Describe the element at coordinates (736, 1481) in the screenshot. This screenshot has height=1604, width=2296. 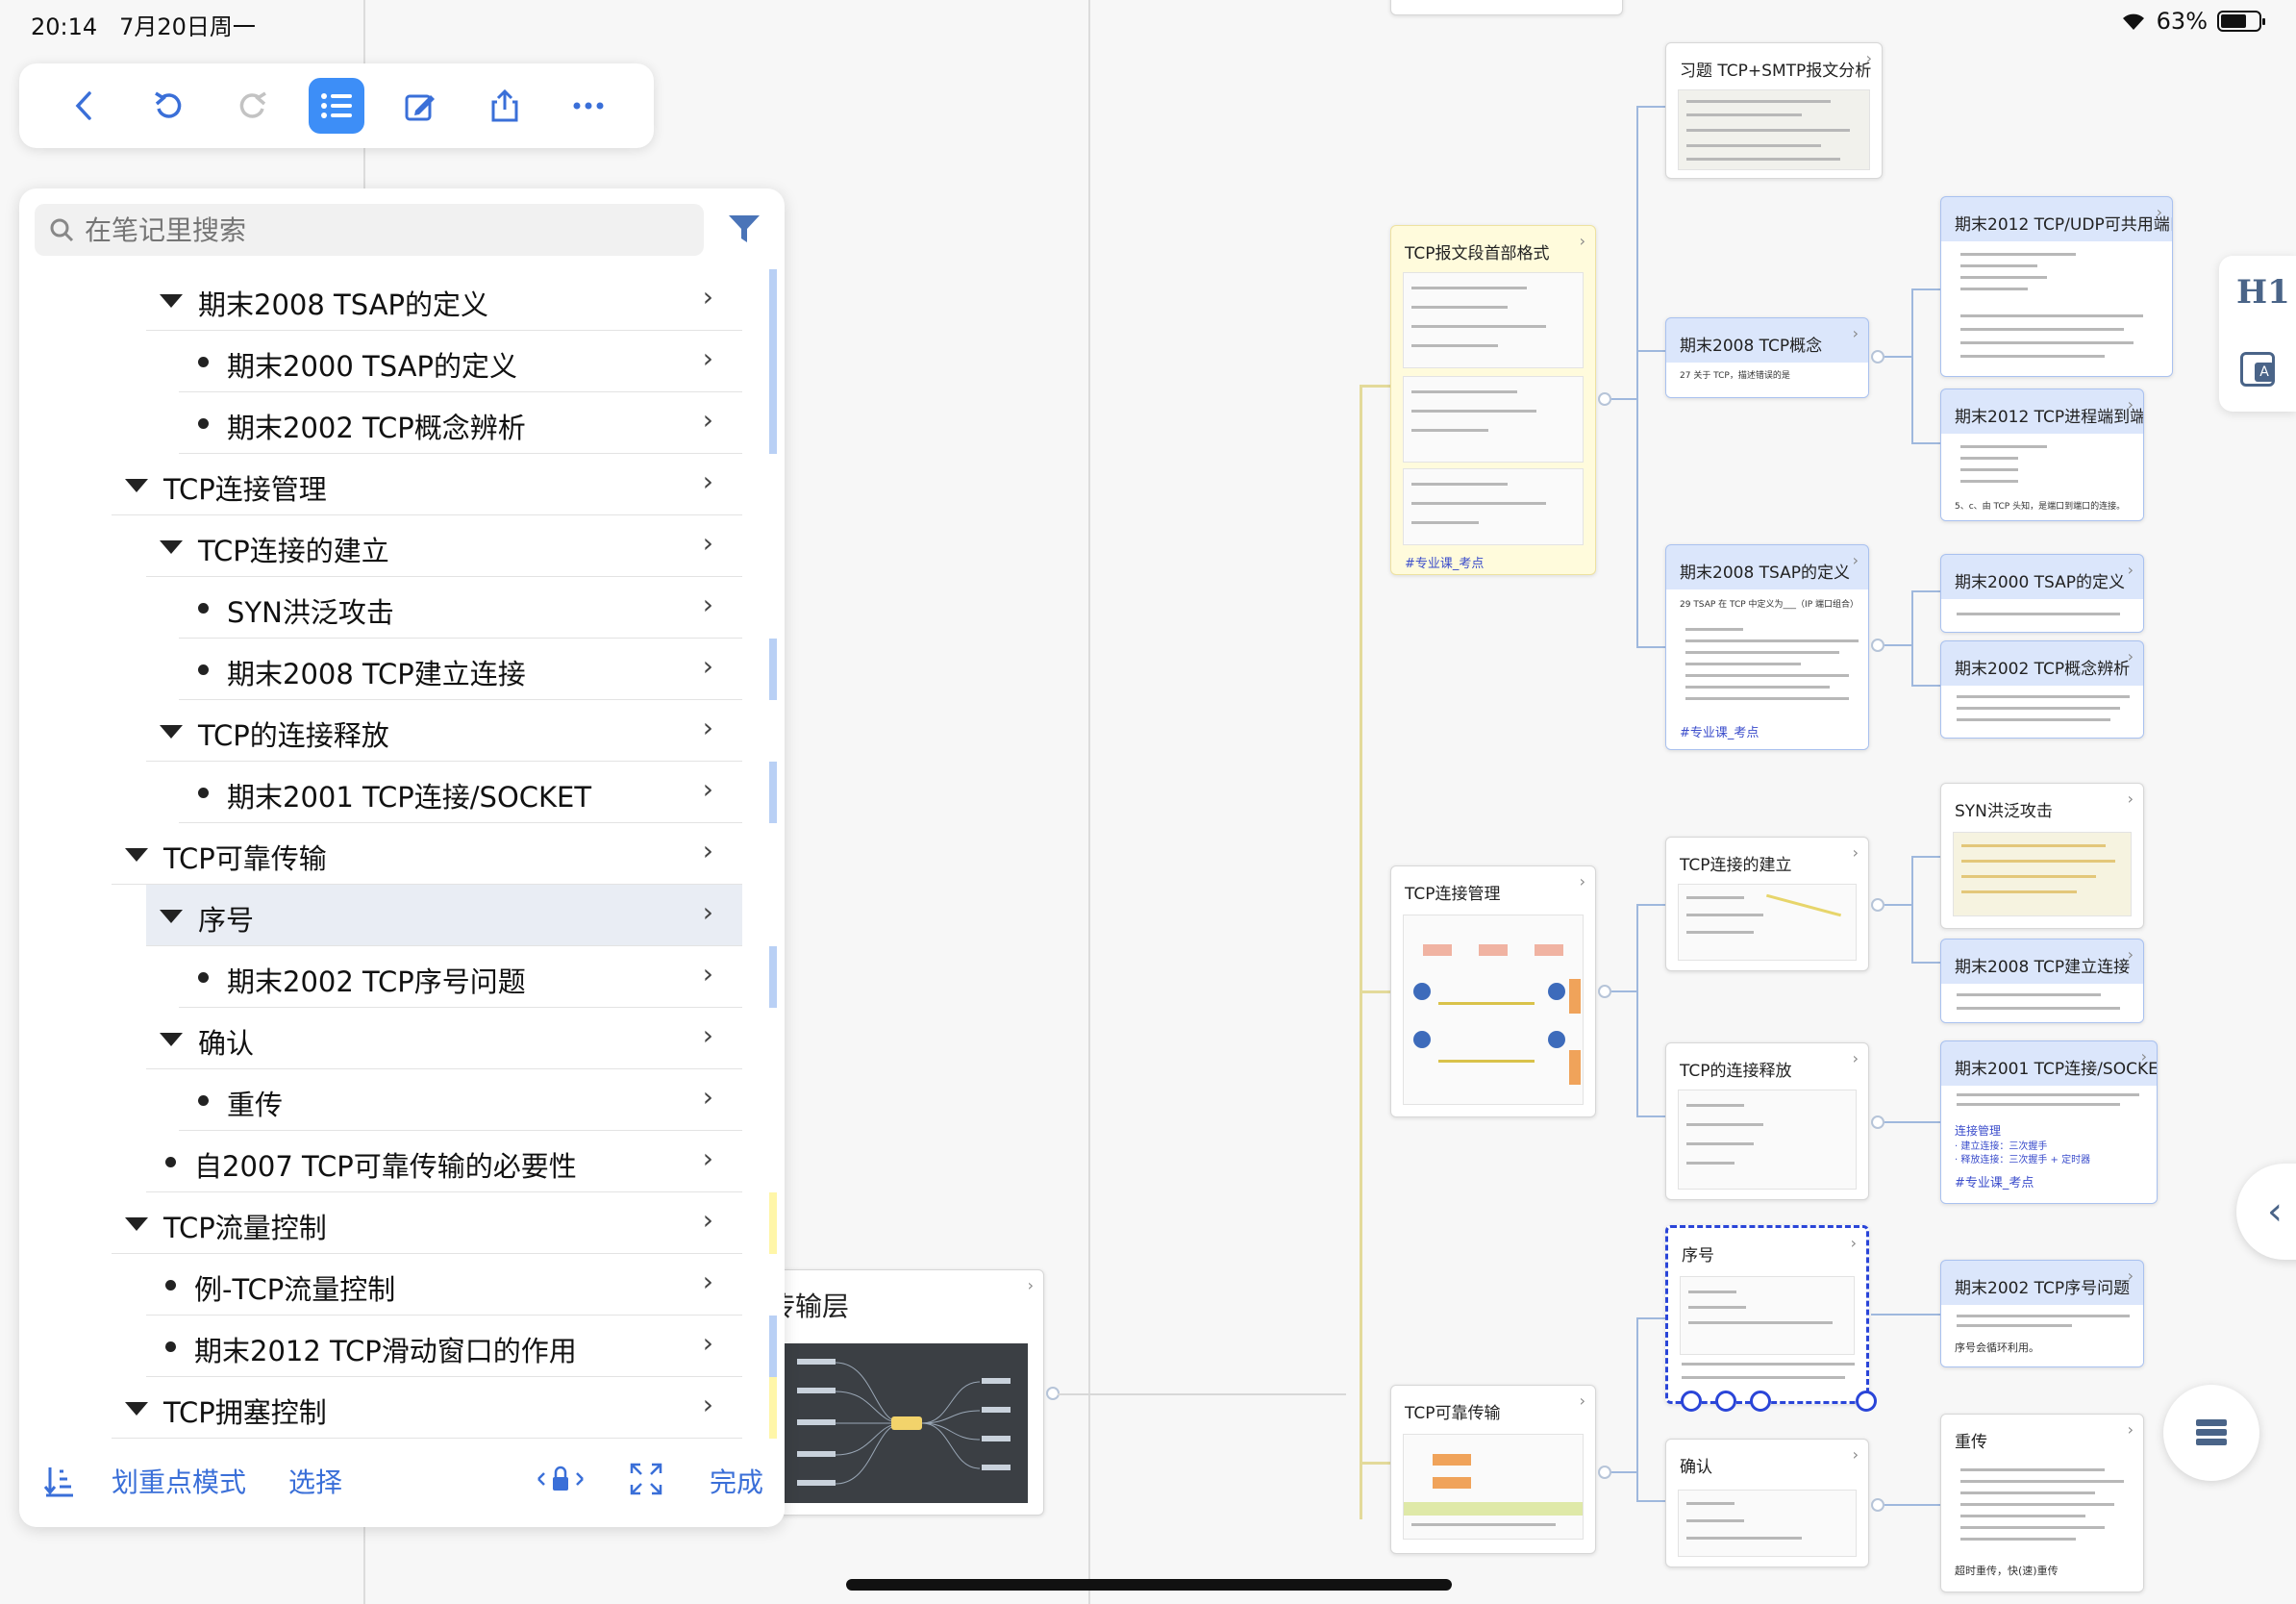
I see `done-button: 完成` at that location.